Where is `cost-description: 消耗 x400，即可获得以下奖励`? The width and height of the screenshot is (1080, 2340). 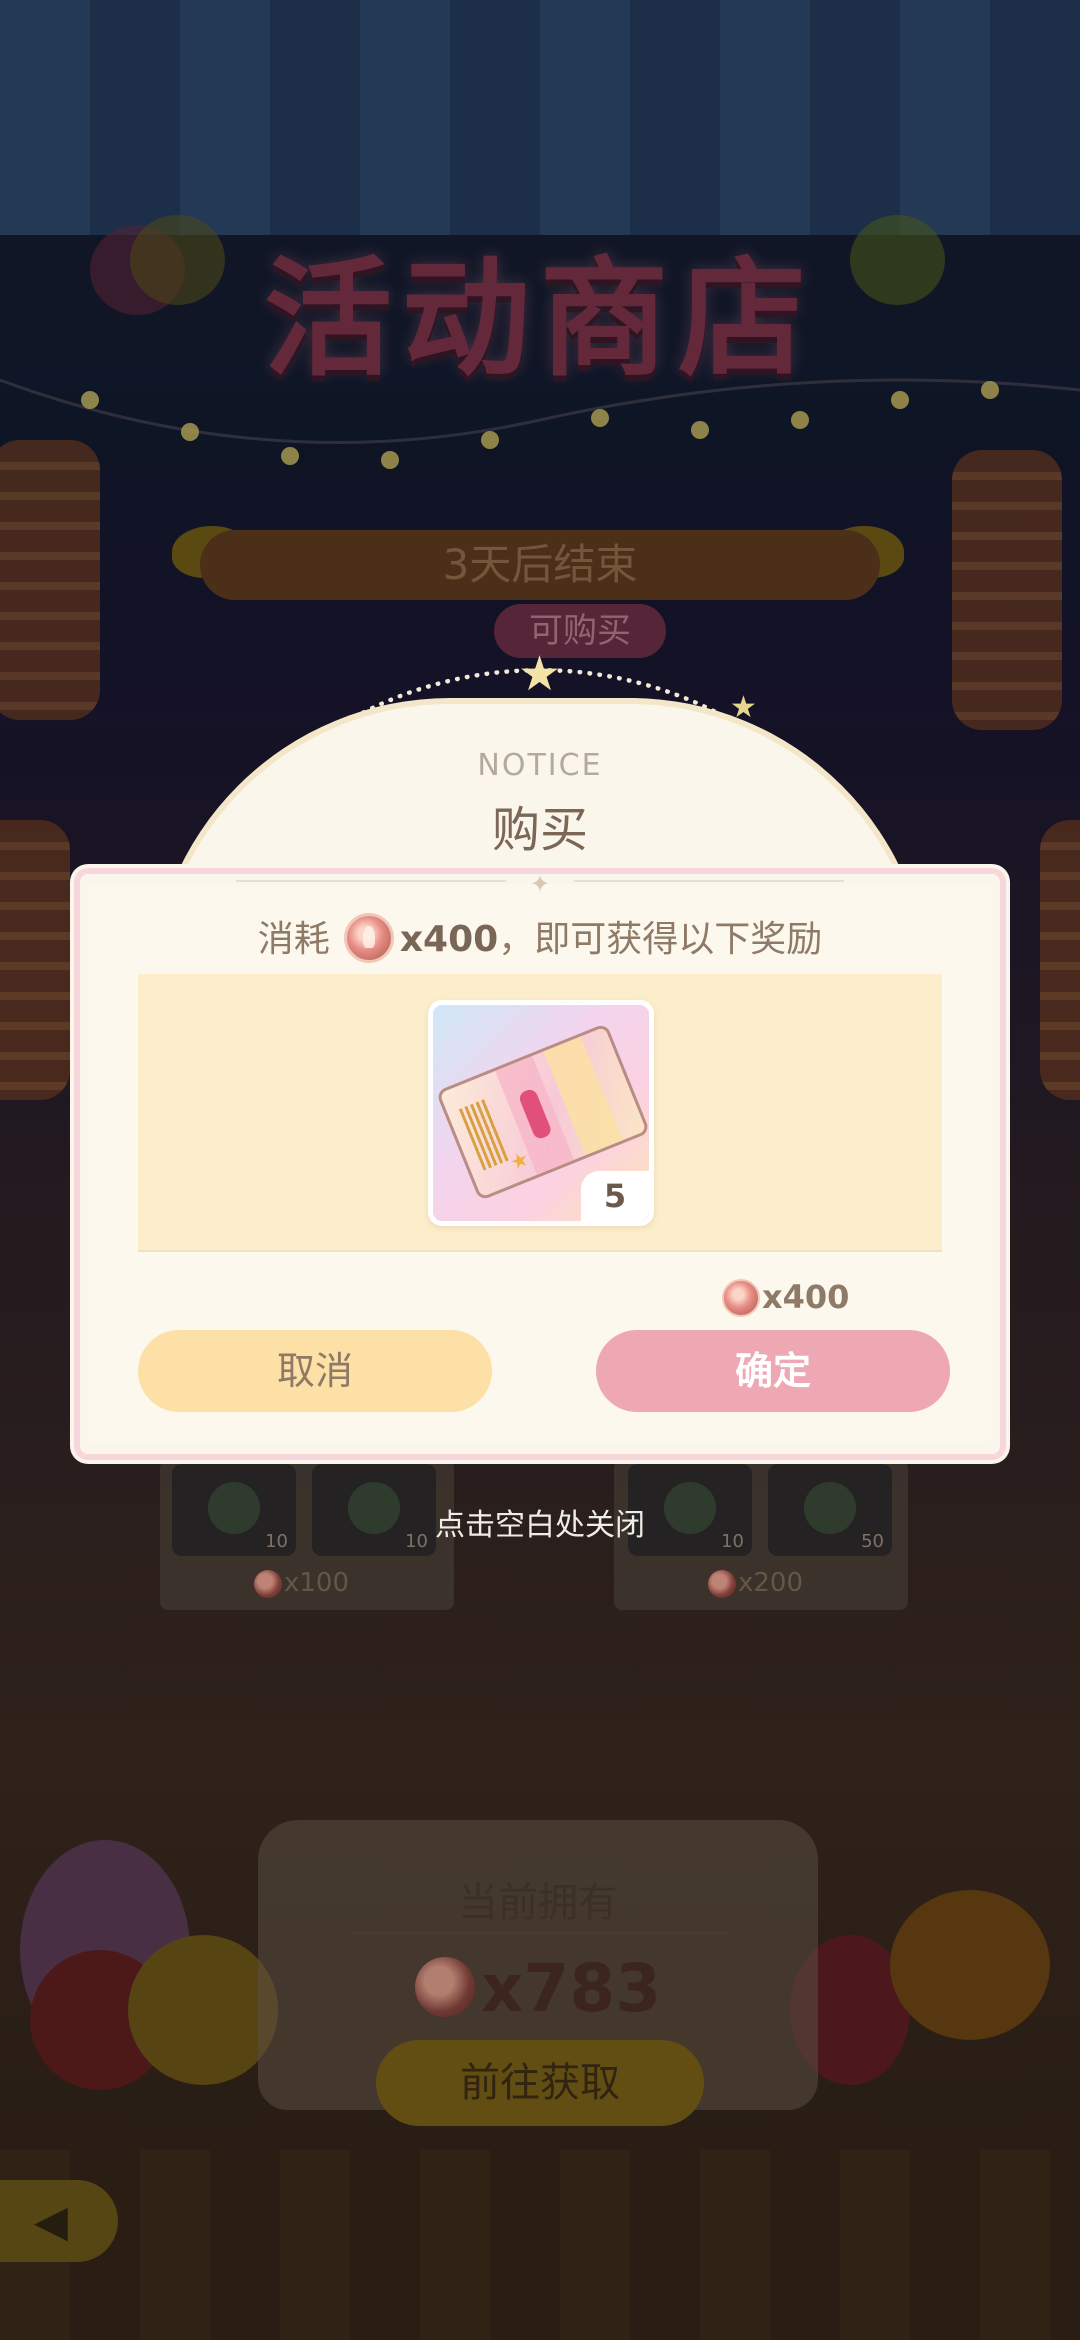
cost-description: 消耗 x400，即可获得以下奖励 is located at coordinates (540, 936).